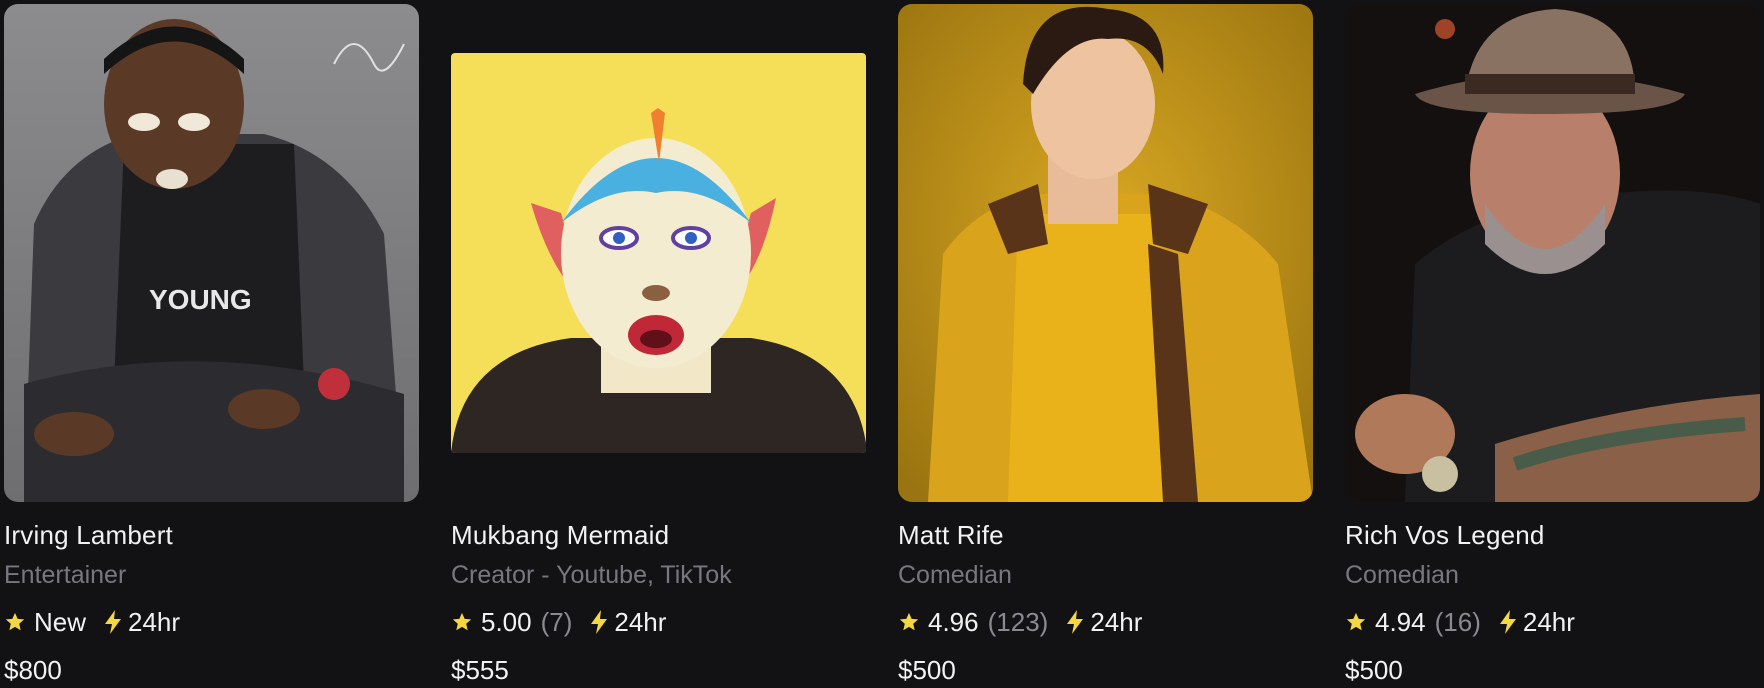 The image size is (1764, 688). Describe the element at coordinates (556, 621) in the screenshot. I see `review-count: (7)` at that location.